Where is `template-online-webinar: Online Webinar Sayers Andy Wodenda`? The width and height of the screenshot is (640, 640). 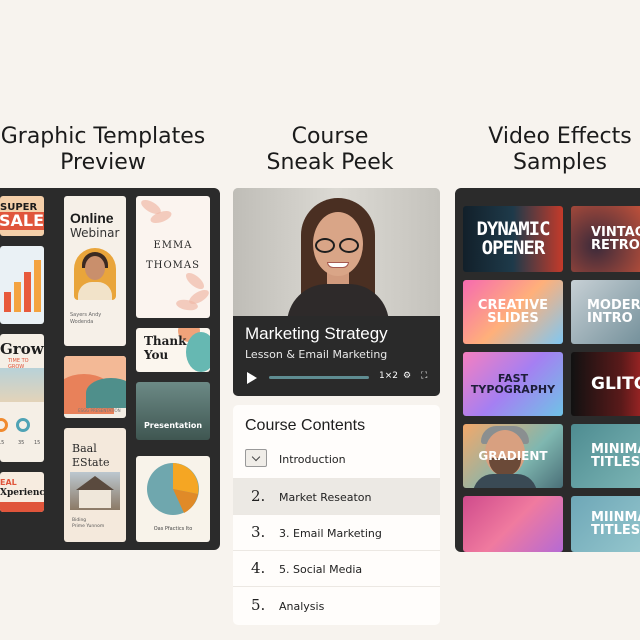
template-online-webinar: Online Webinar Sayers Andy Wodenda is located at coordinates (95, 271).